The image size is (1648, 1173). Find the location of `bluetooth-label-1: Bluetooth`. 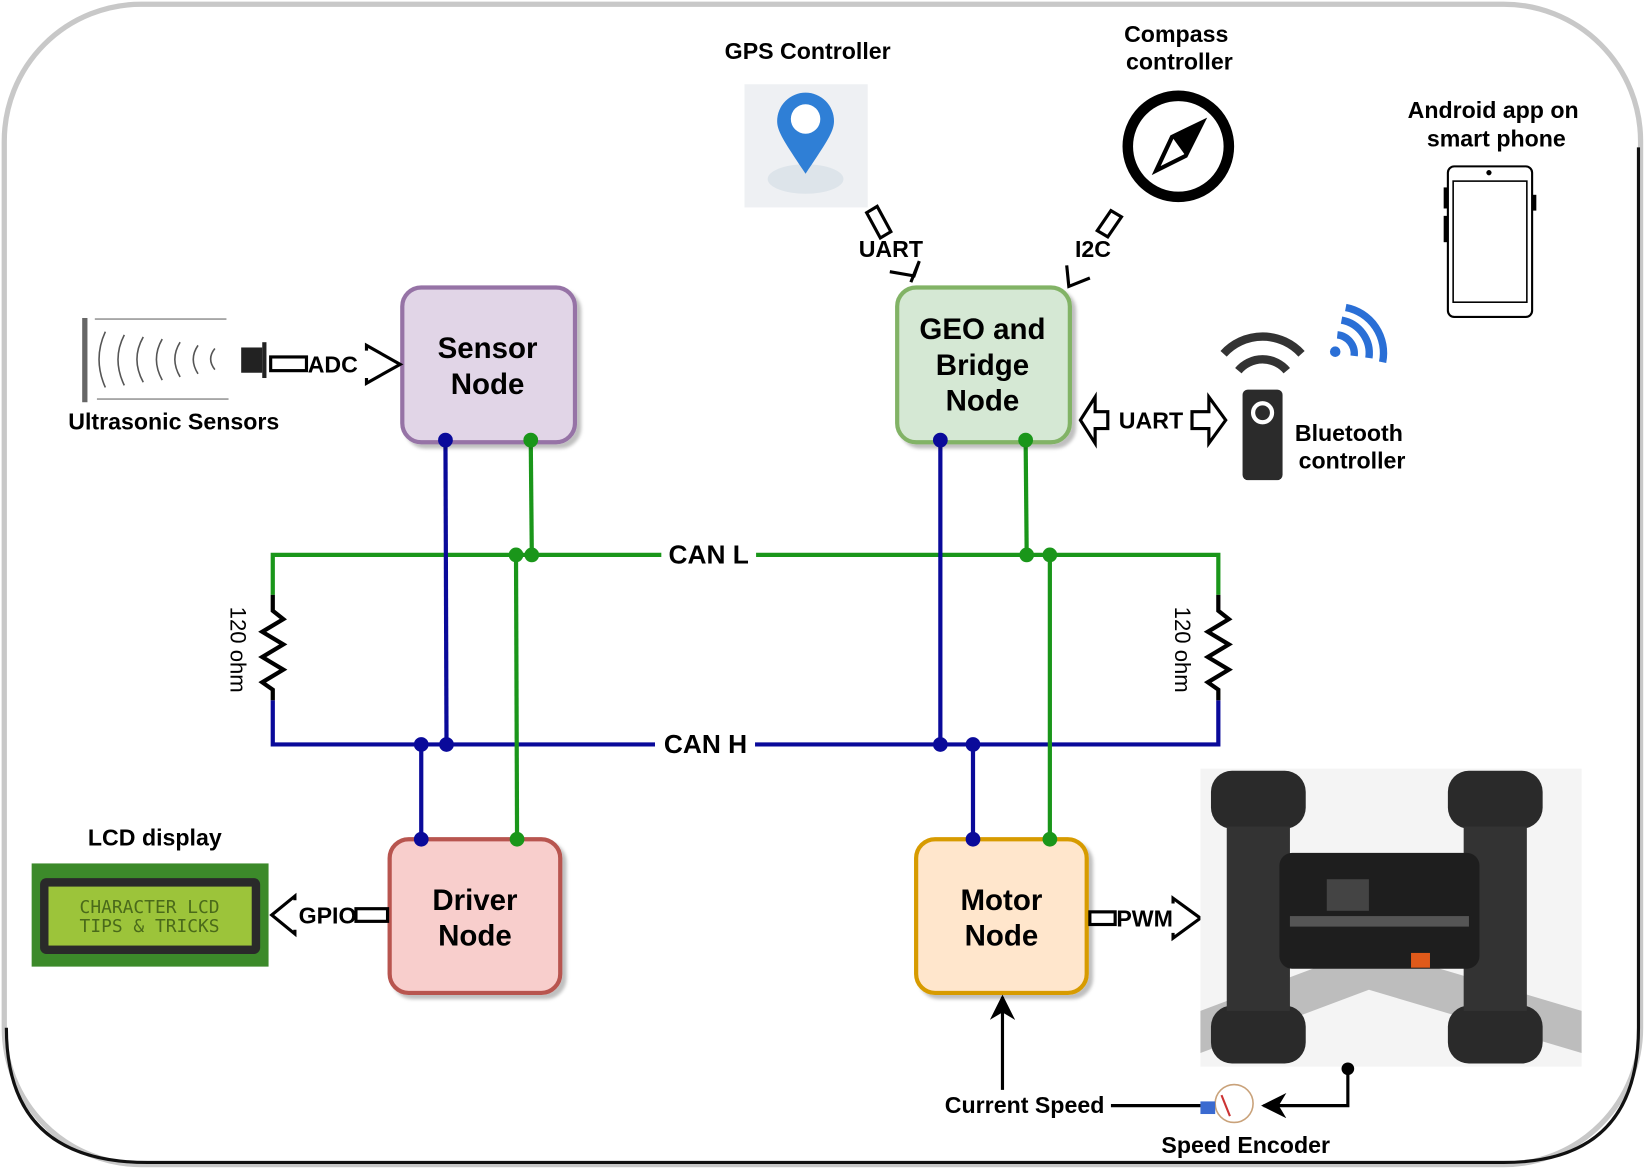

bluetooth-label-1: Bluetooth is located at coordinates (1349, 433).